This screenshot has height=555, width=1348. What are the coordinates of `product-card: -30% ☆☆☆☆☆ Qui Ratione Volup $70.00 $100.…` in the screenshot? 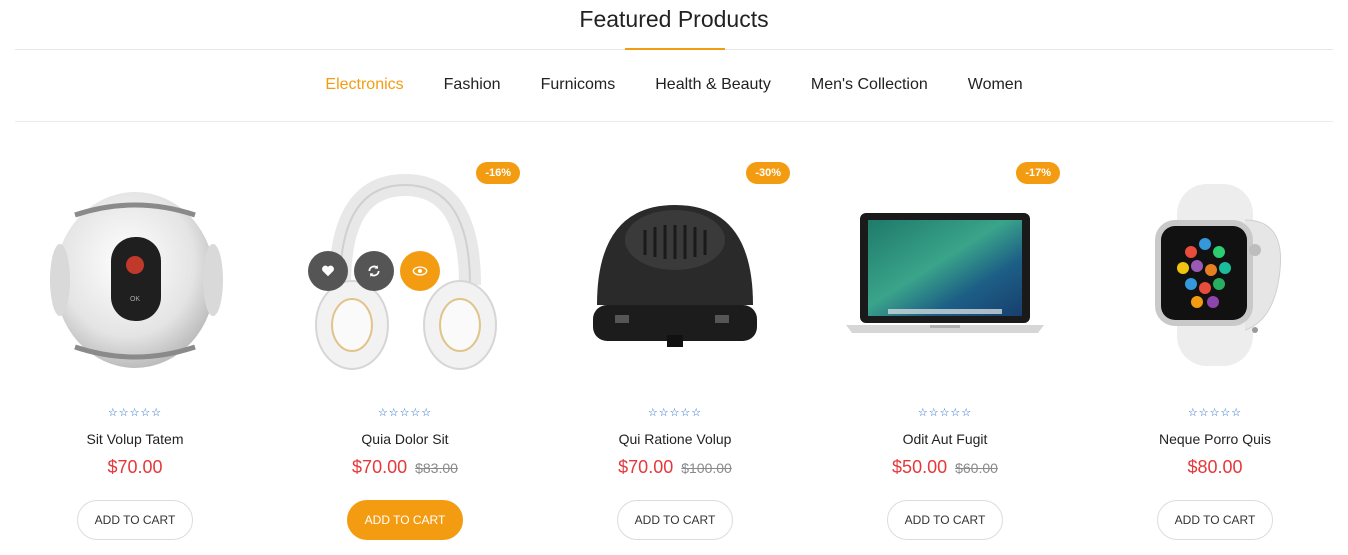 It's located at (675, 350).